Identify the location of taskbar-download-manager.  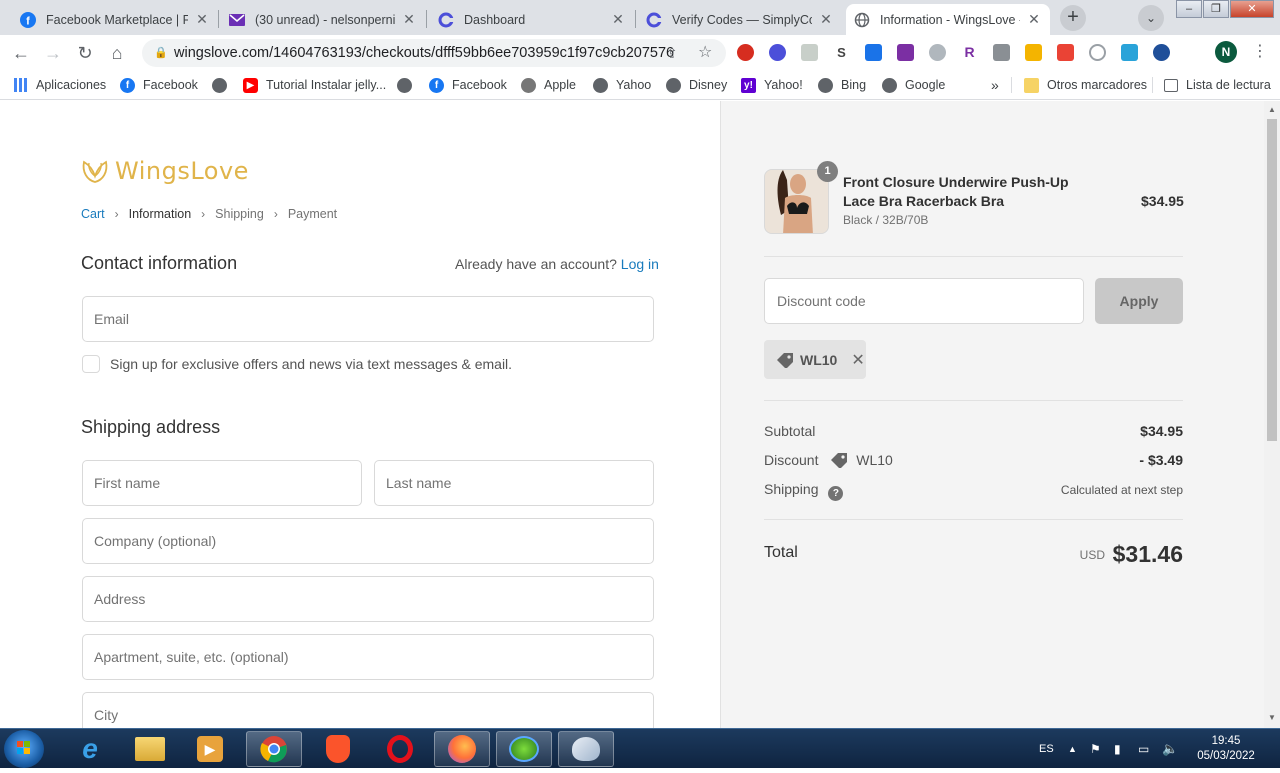
(524, 749).